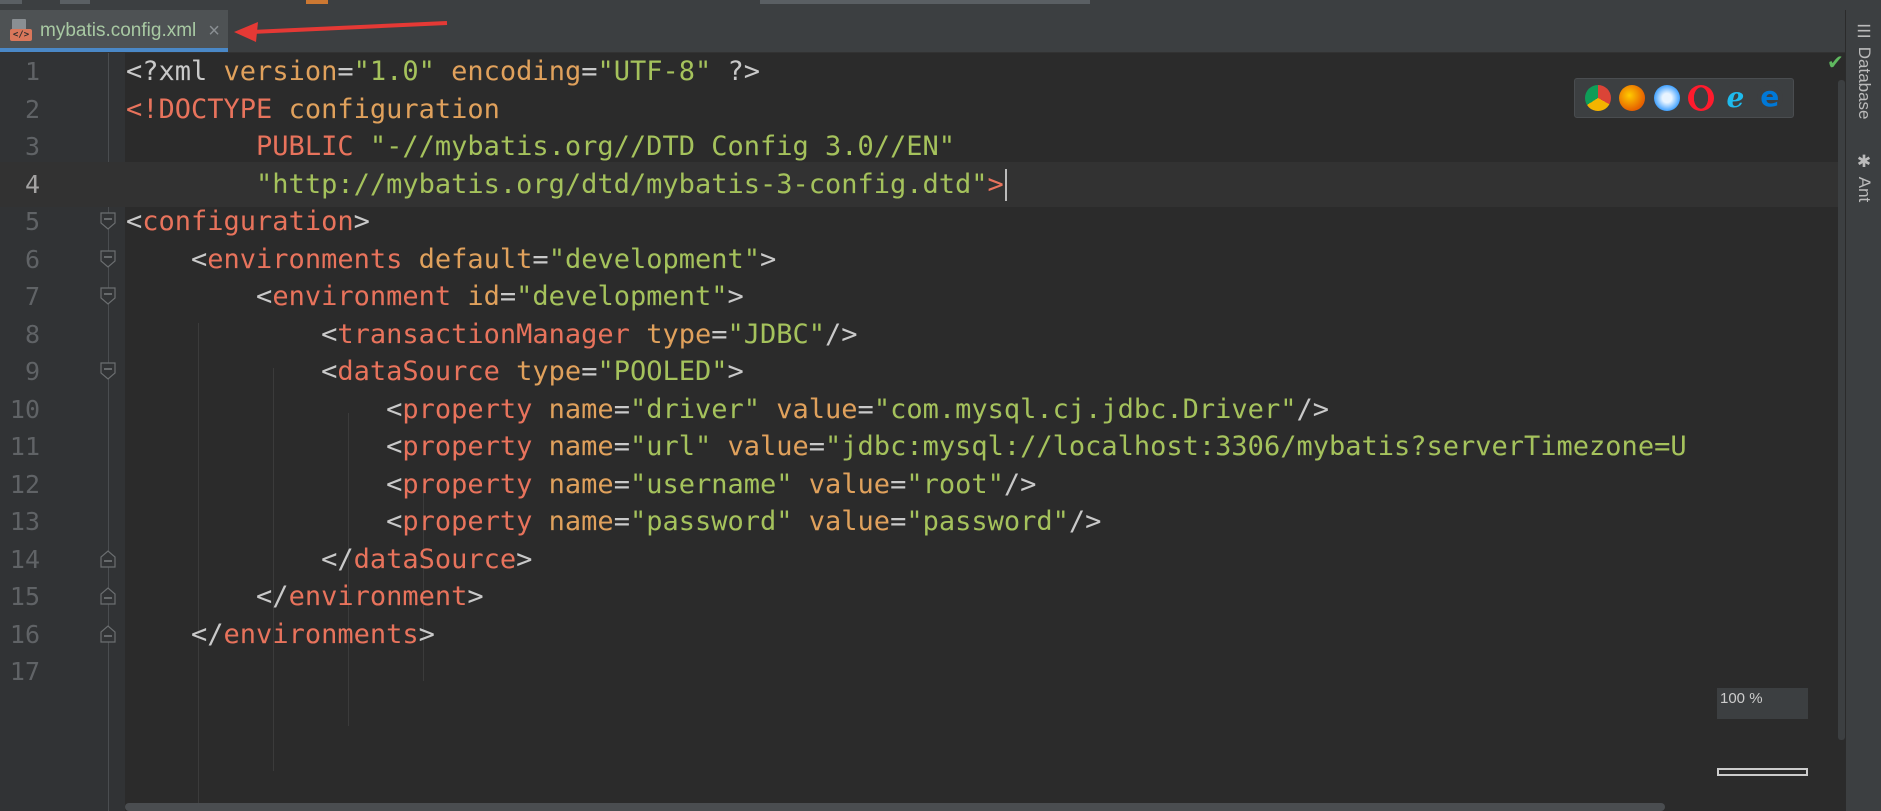  Describe the element at coordinates (940, 5) in the screenshot. I see `top-breadcrumb-strip` at that location.